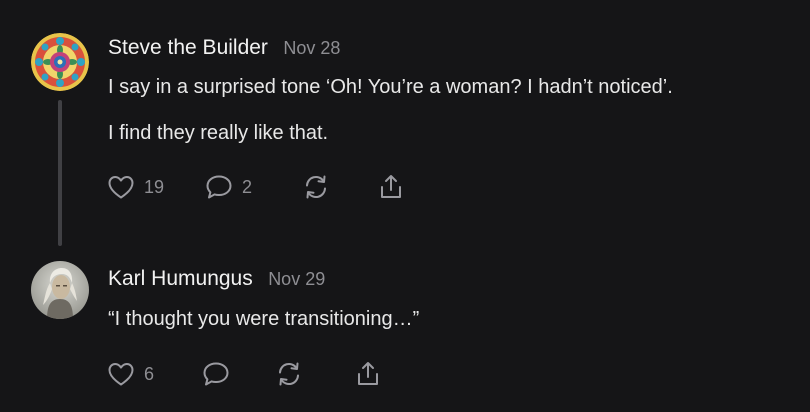 The height and width of the screenshot is (412, 810). Describe the element at coordinates (296, 279) in the screenshot. I see `comment-date: Nov 29` at that location.